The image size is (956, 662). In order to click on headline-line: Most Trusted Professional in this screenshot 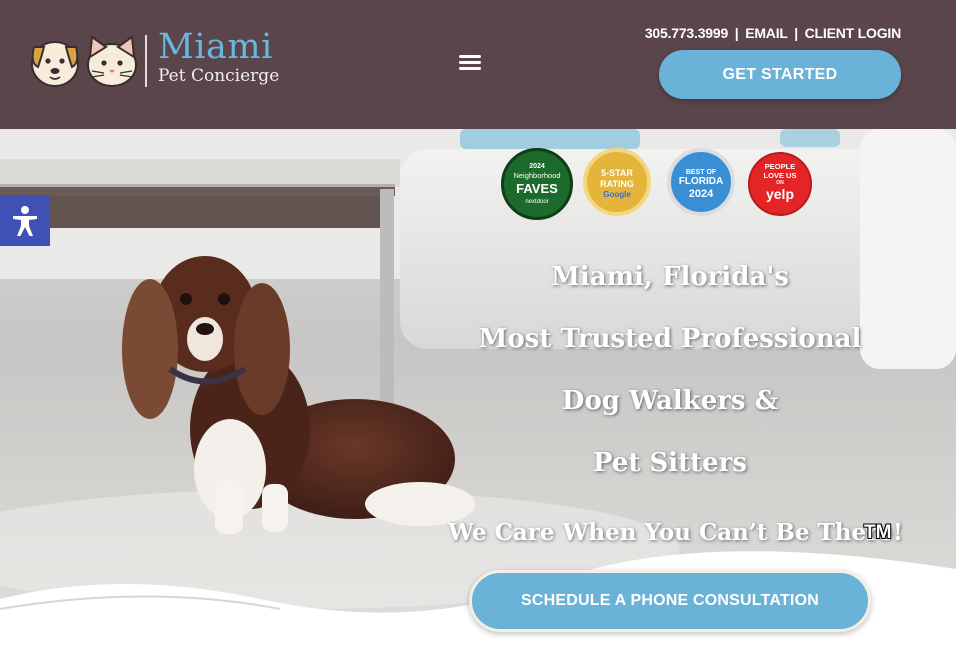, I will do `click(670, 339)`.